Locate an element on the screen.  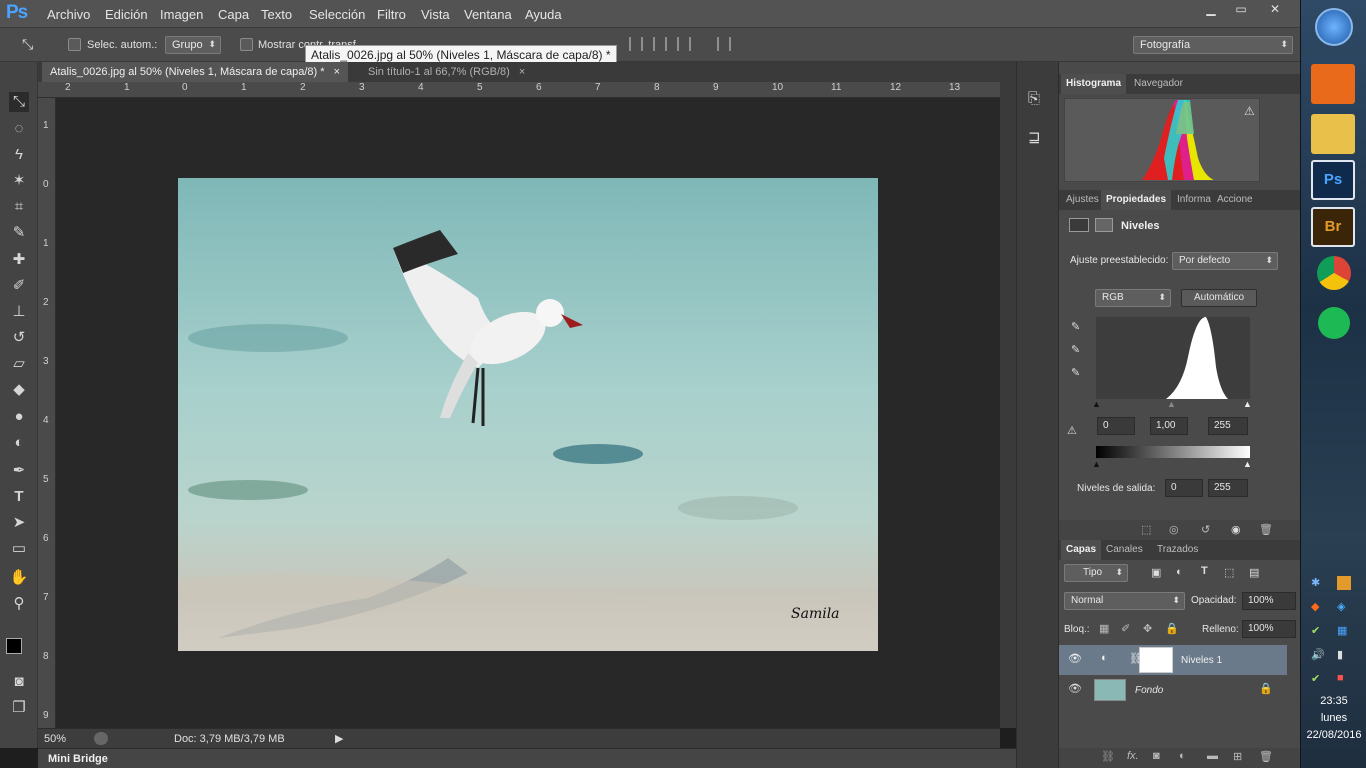
zoom-level: 50% is located at coordinates (55, 739).